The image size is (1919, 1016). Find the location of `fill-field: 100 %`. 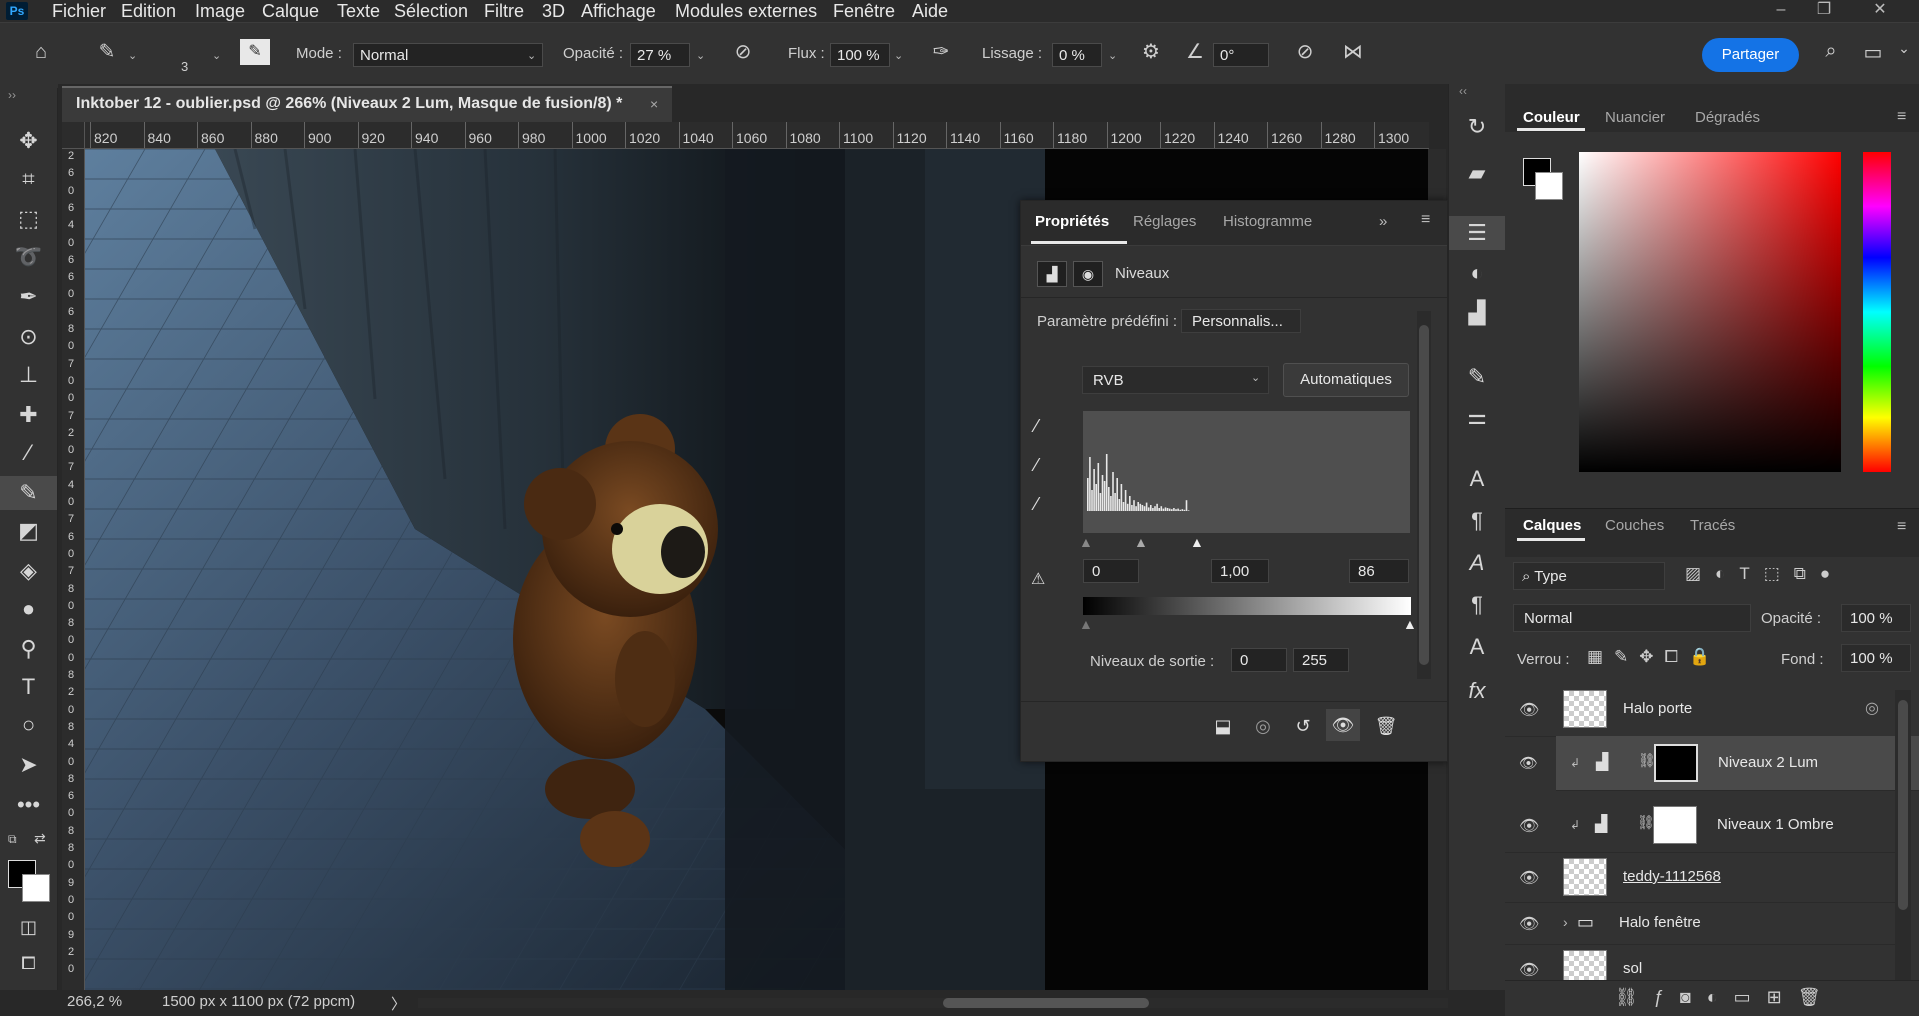

fill-field: 100 % is located at coordinates (1876, 658).